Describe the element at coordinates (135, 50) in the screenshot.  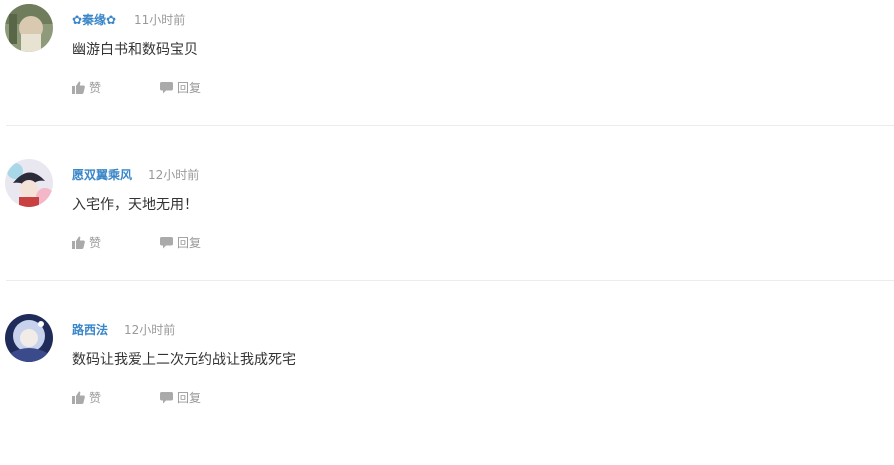
I see `comment-text: 幽游白书和数码宝贝` at that location.